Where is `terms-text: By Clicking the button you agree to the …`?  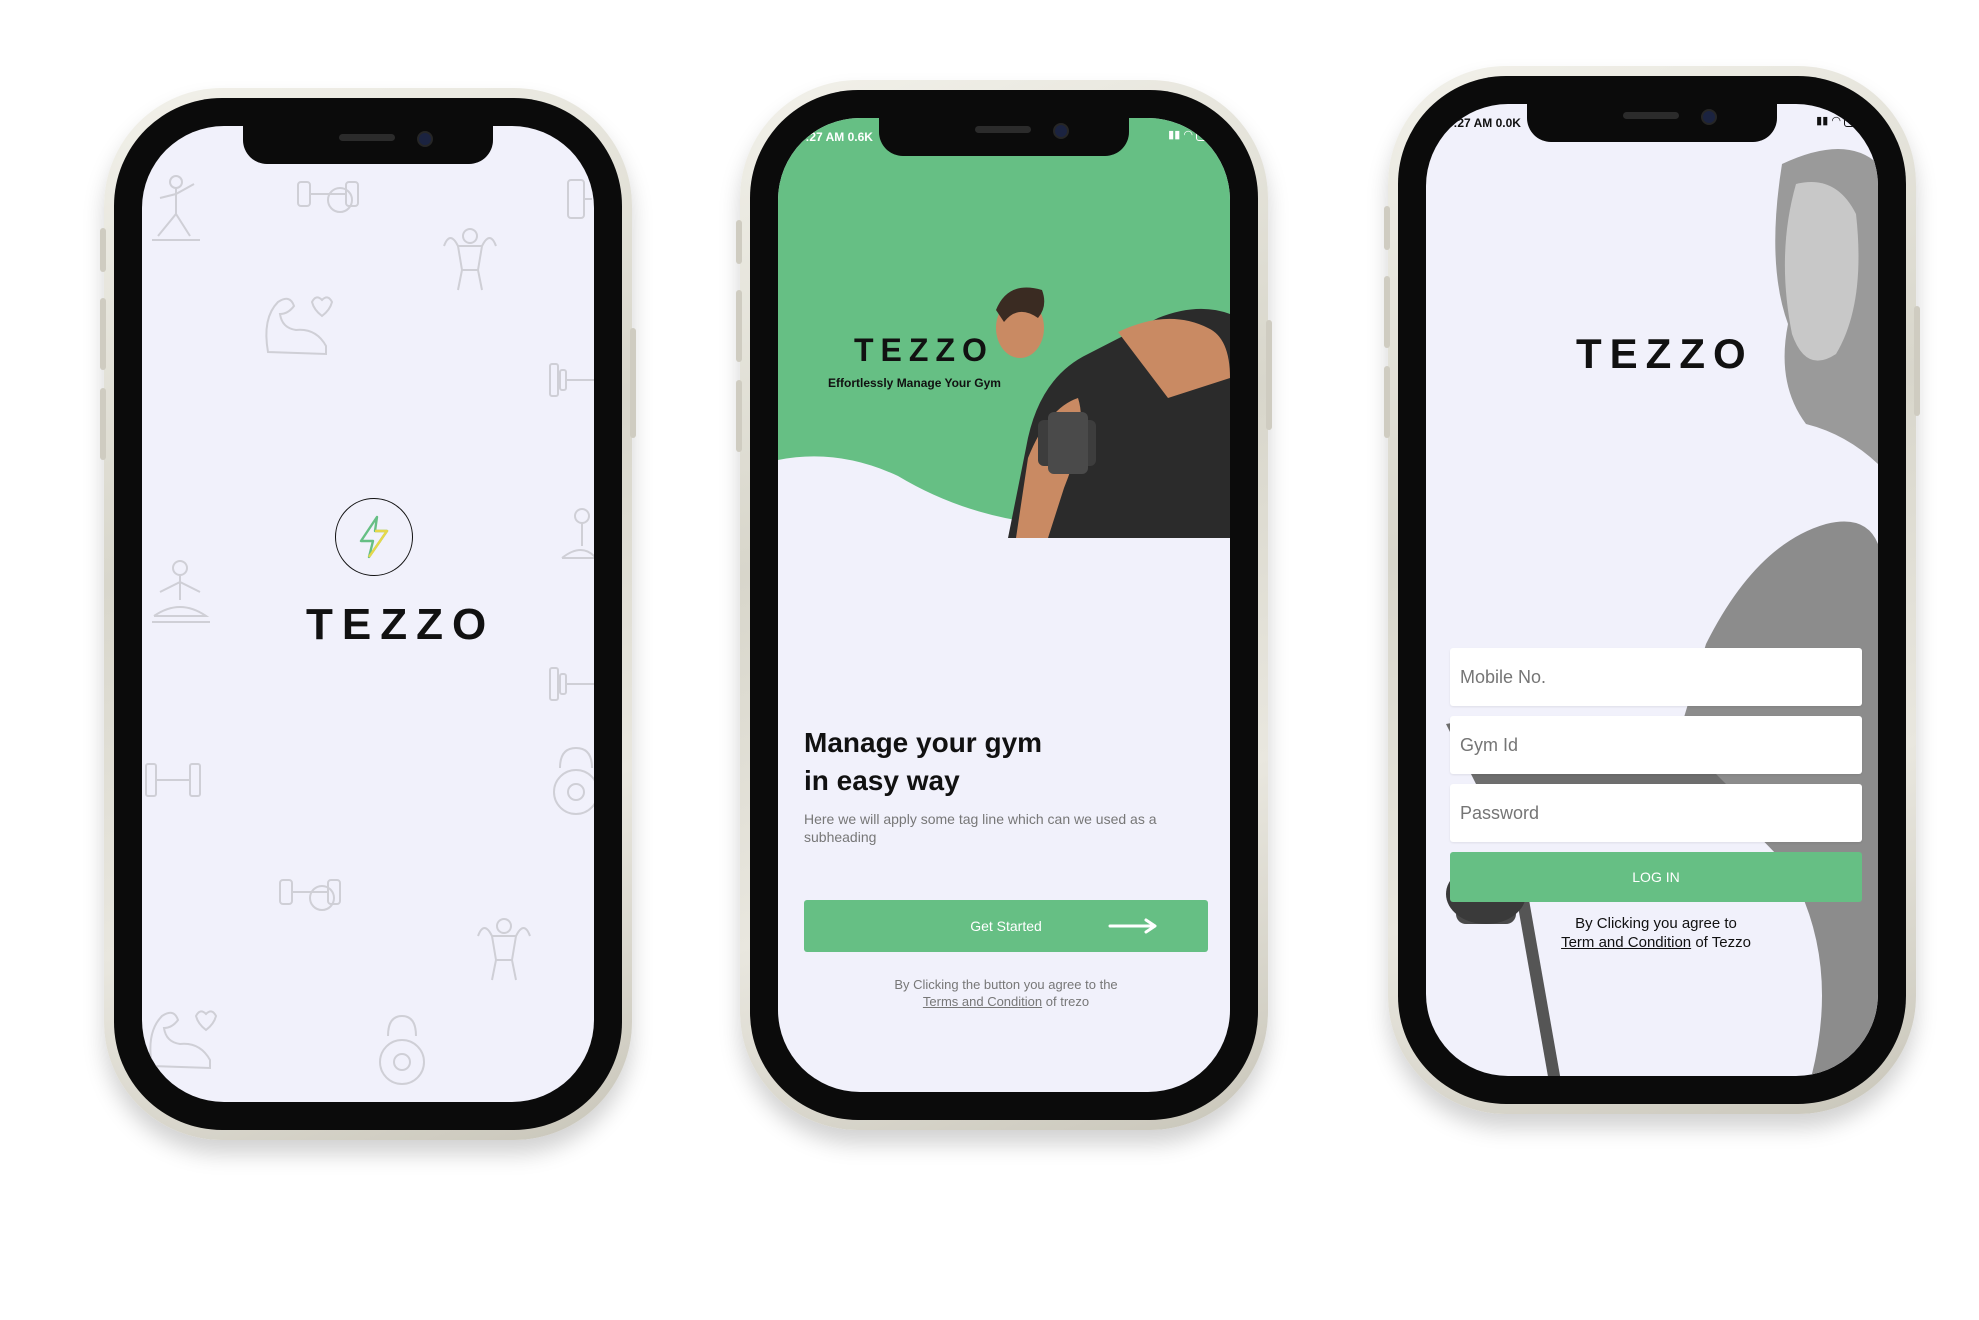
terms-text: By Clicking the button you agree to the … is located at coordinates (1006, 993).